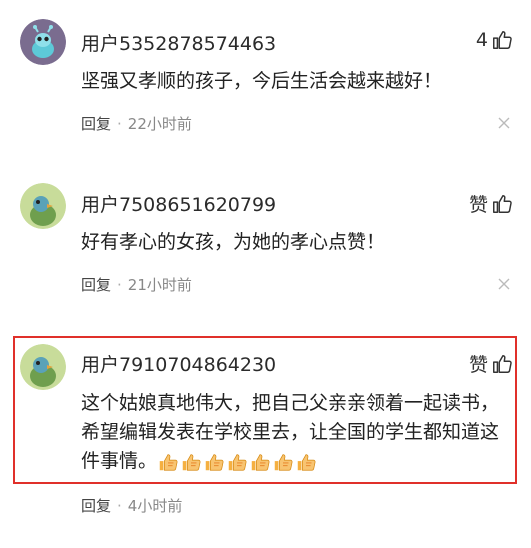  I want to click on comment-time: 22小时前, so click(159, 124).